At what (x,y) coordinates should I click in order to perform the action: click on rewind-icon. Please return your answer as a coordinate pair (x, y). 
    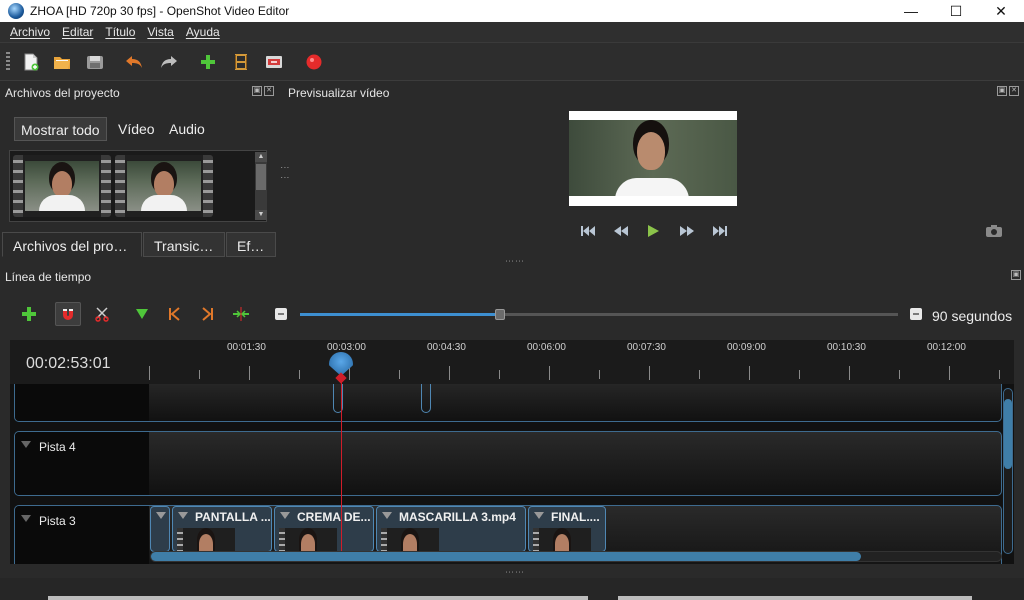
    Looking at the image, I should click on (621, 231).